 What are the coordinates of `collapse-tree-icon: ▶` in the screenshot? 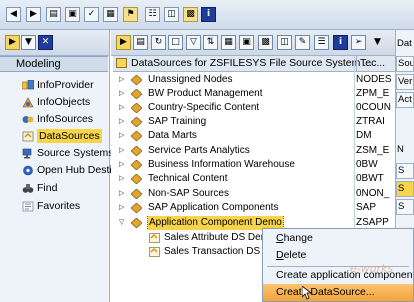 It's located at (123, 42).